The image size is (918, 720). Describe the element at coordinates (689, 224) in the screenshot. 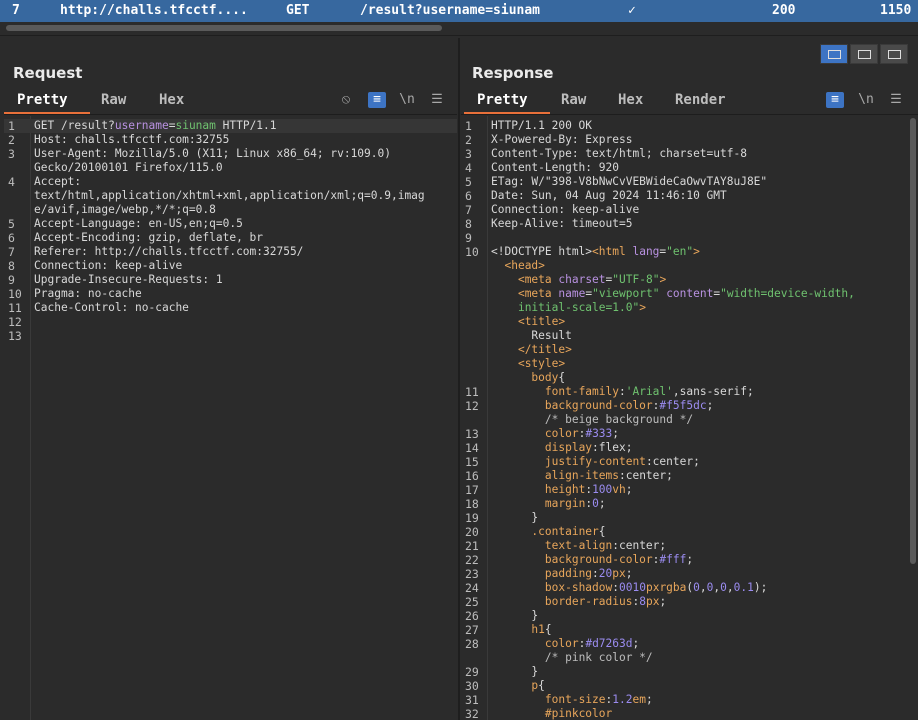

I see `code-line: 8 Keep-Alive: timeout=5` at that location.